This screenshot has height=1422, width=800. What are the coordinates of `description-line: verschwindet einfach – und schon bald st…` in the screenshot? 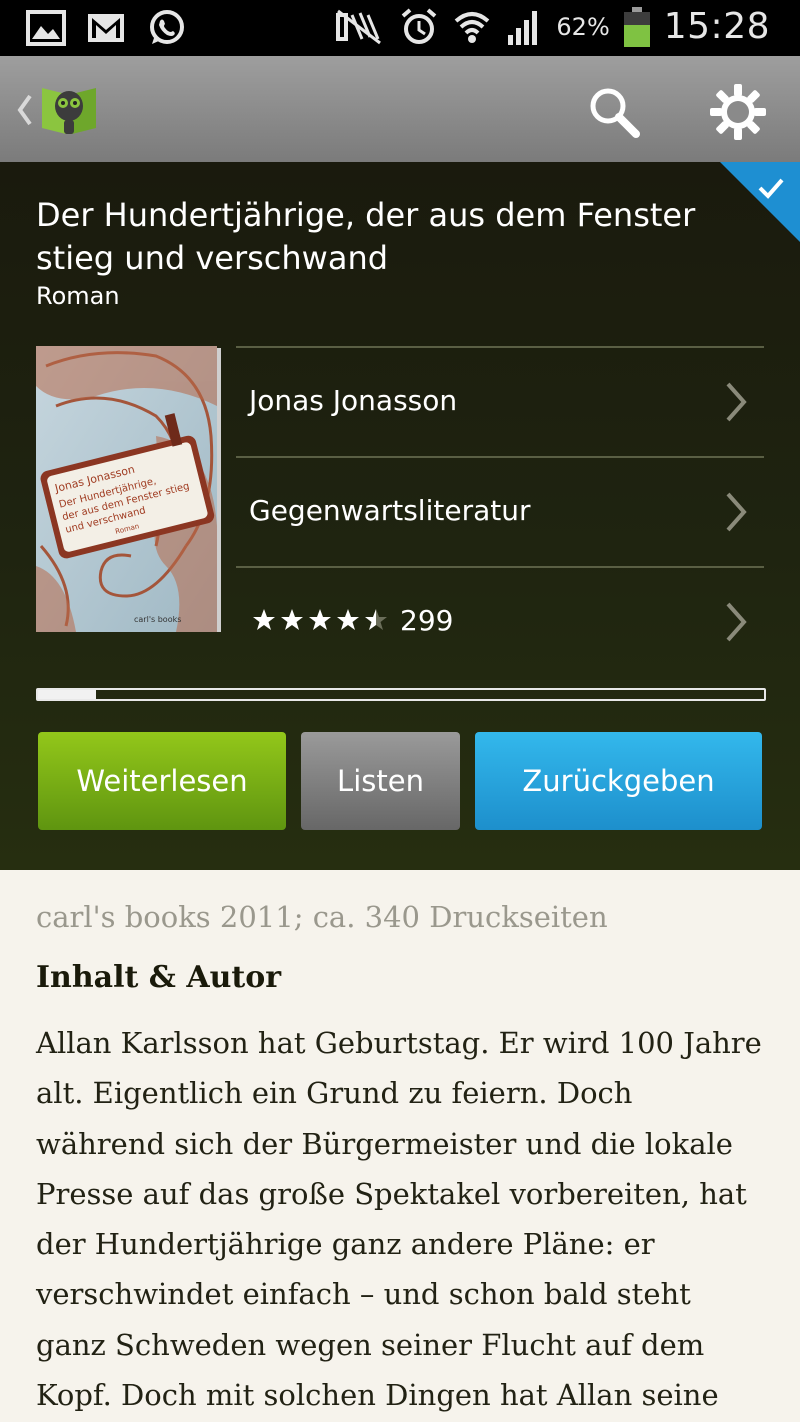 It's located at (363, 1294).